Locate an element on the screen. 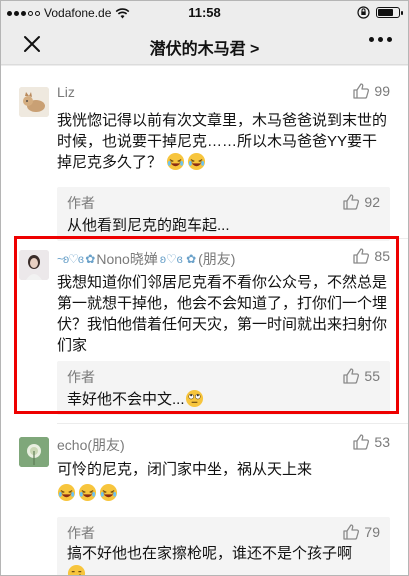 The height and width of the screenshot is (576, 409). like-count: 92 is located at coordinates (372, 202).